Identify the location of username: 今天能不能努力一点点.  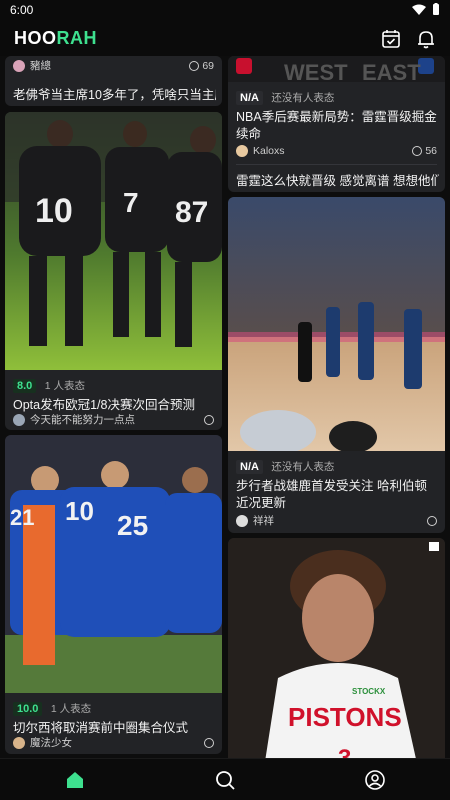
(82, 420).